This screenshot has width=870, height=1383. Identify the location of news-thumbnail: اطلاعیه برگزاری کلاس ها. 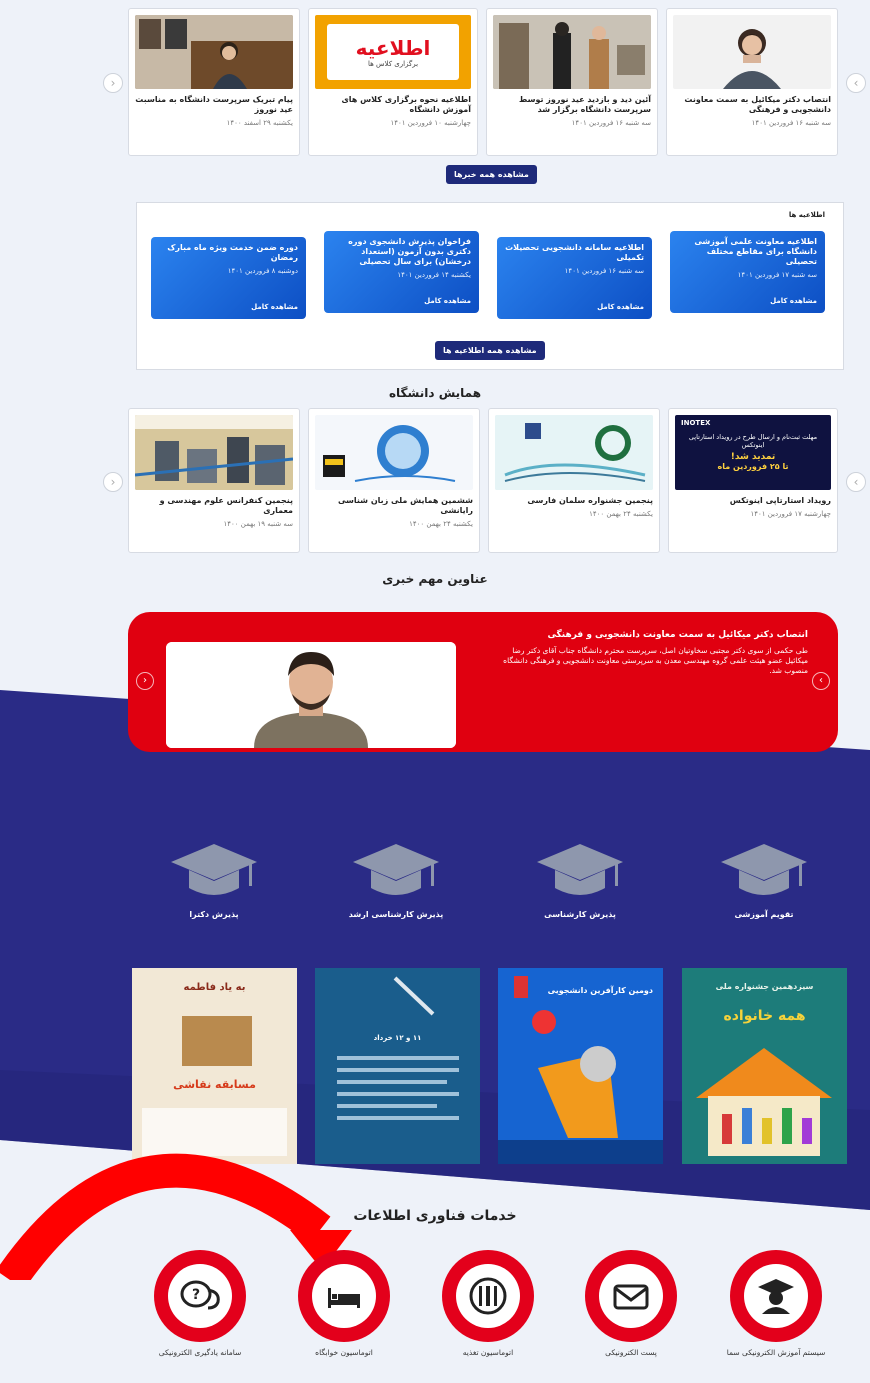
(393, 52).